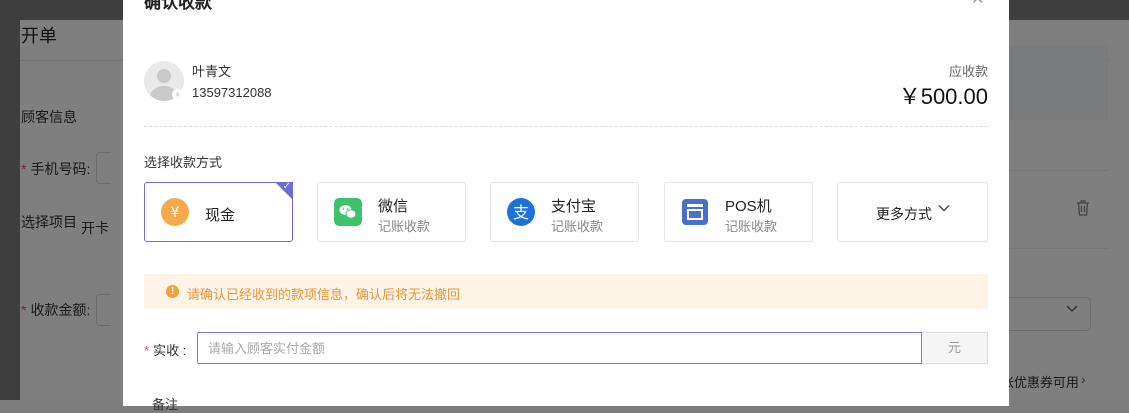 Image resolution: width=1129 pixels, height=413 pixels. I want to click on payment-option-label: 支付宝, so click(574, 206).